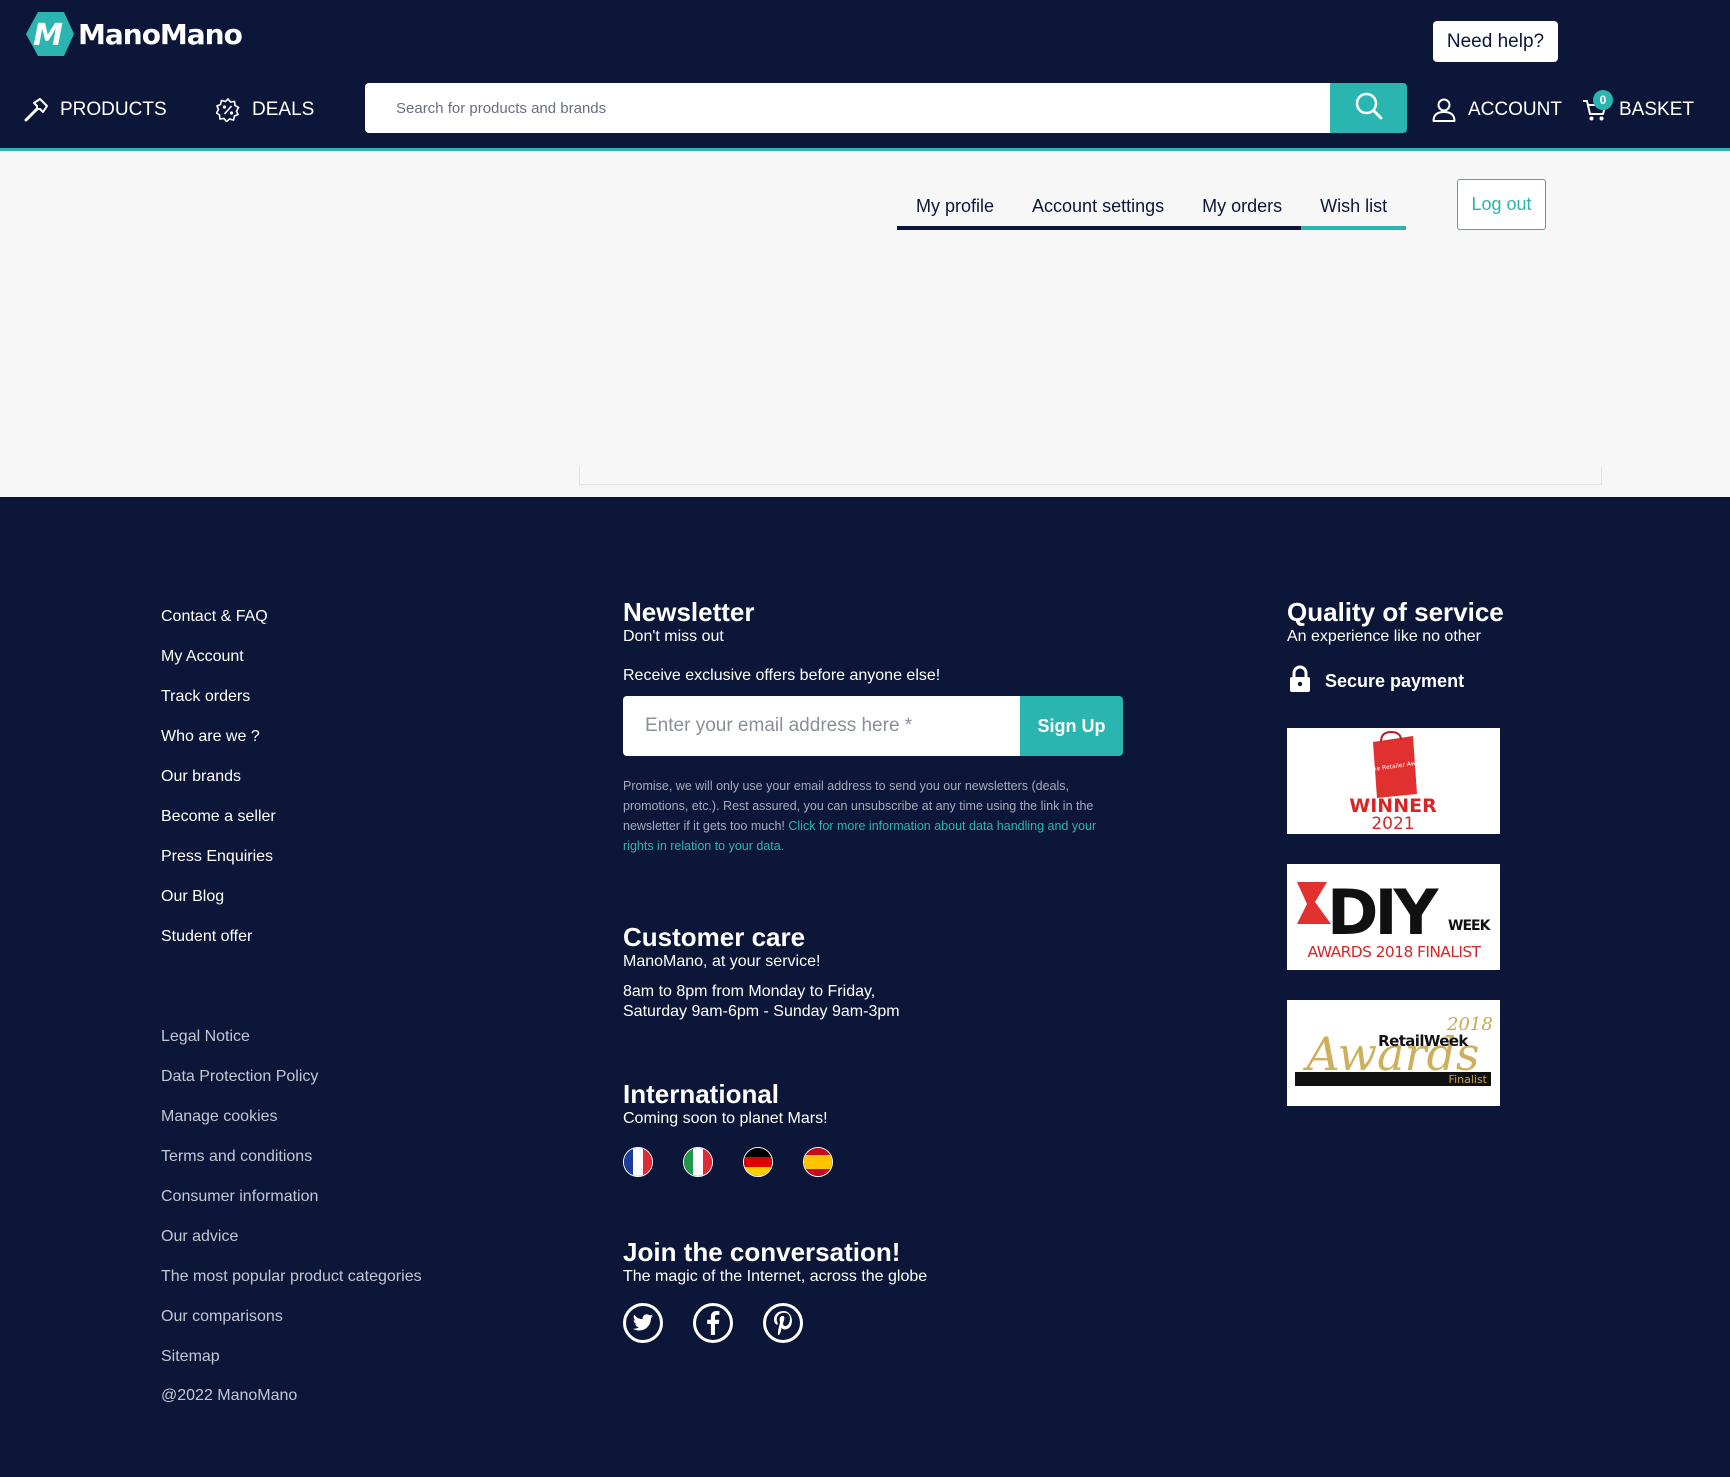 This screenshot has width=1730, height=1477. Describe the element at coordinates (228, 110) in the screenshot. I see `deals-badge-icon` at that location.